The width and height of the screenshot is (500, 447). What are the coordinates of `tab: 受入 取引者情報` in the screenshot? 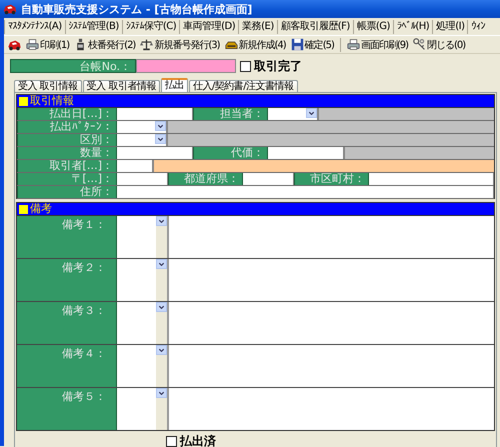 It's located at (121, 86).